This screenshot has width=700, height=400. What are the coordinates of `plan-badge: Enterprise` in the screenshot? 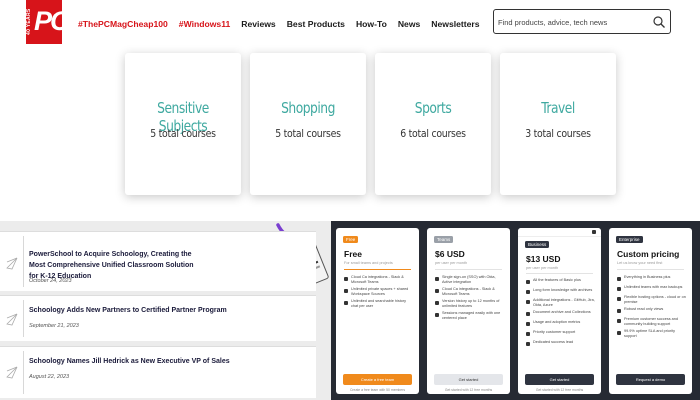 It's located at (629, 239).